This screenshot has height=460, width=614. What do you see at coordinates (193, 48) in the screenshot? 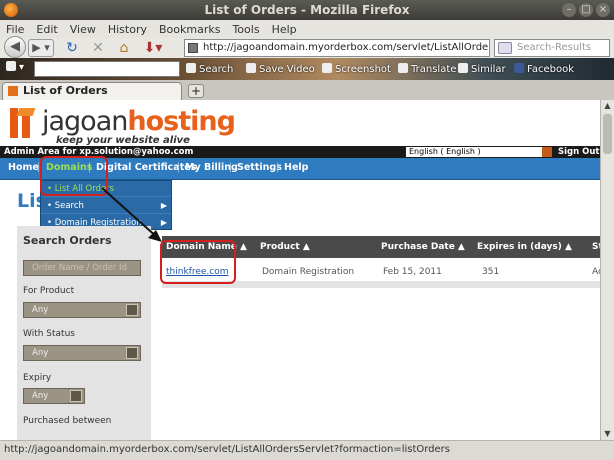
I see `site-favicon` at bounding box center [193, 48].